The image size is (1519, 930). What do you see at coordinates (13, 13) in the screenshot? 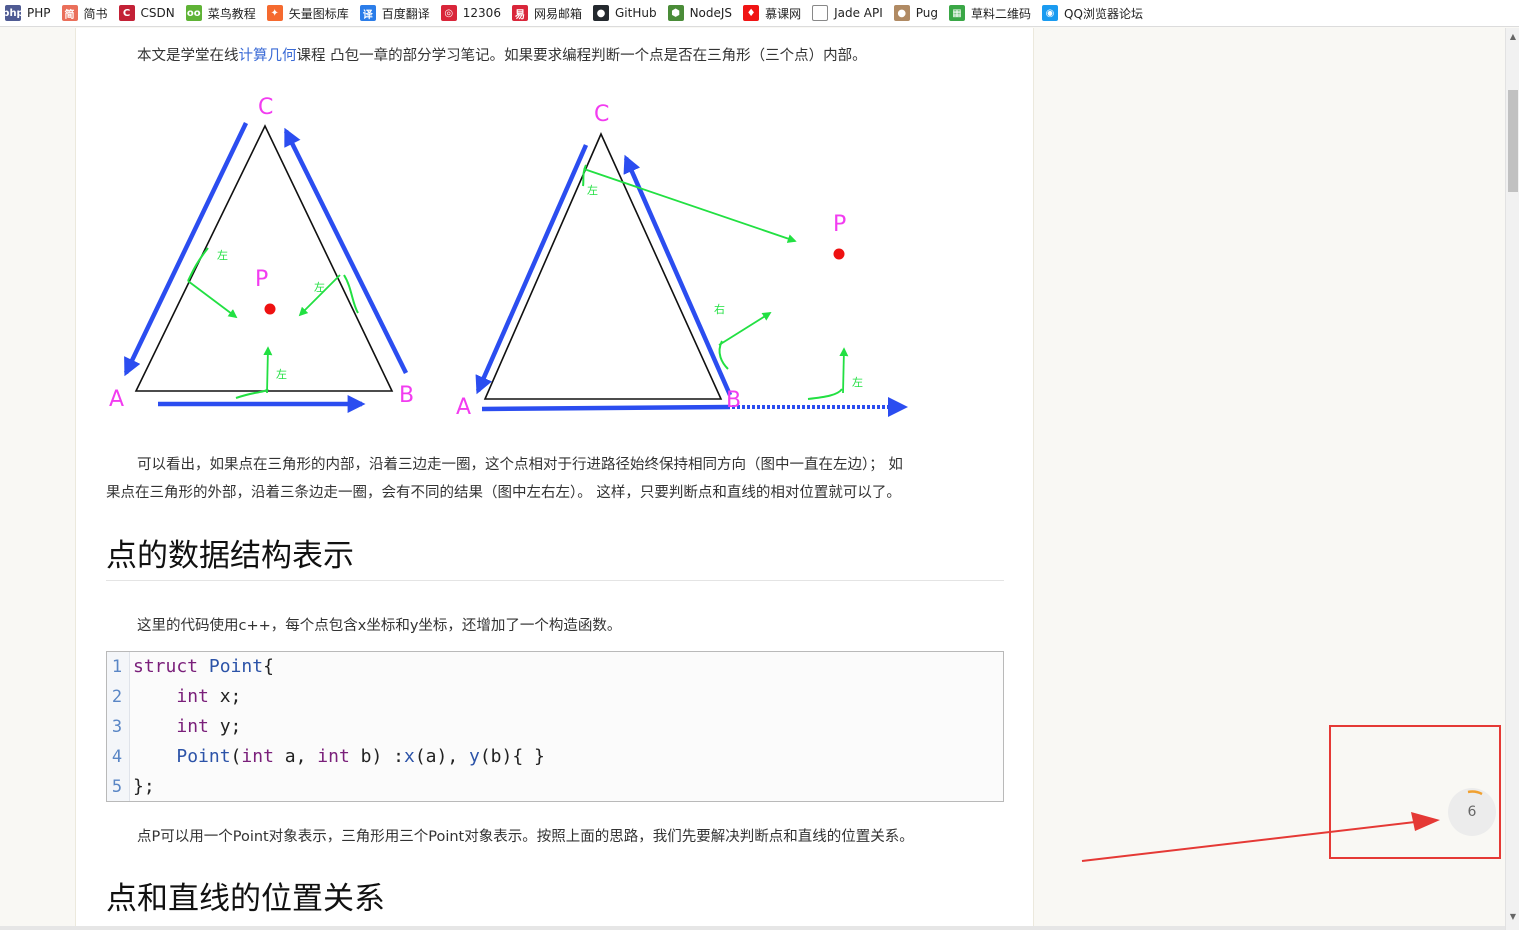
I see `php-icon: php` at bounding box center [13, 13].